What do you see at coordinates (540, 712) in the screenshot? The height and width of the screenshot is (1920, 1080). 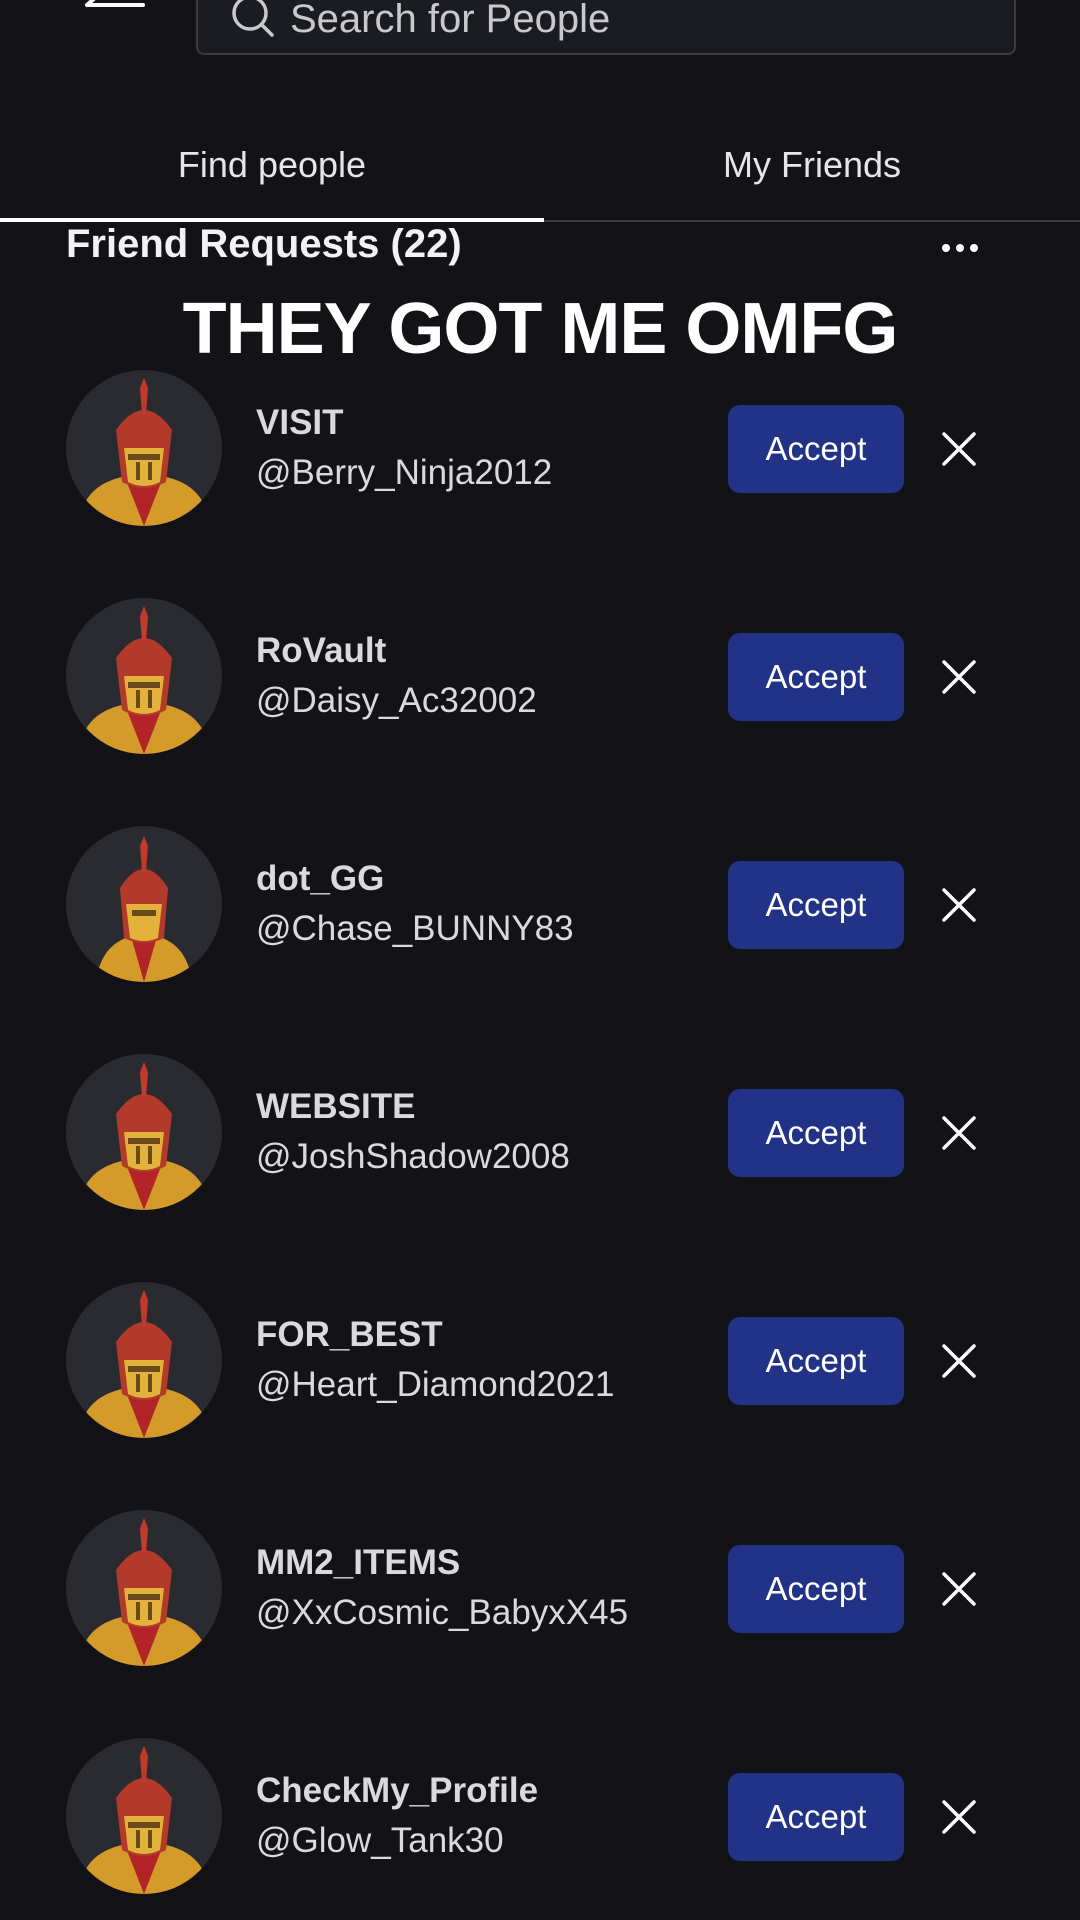 I see `friend-request-row: RoVault @Daisy_Ac32002 Accept` at bounding box center [540, 712].